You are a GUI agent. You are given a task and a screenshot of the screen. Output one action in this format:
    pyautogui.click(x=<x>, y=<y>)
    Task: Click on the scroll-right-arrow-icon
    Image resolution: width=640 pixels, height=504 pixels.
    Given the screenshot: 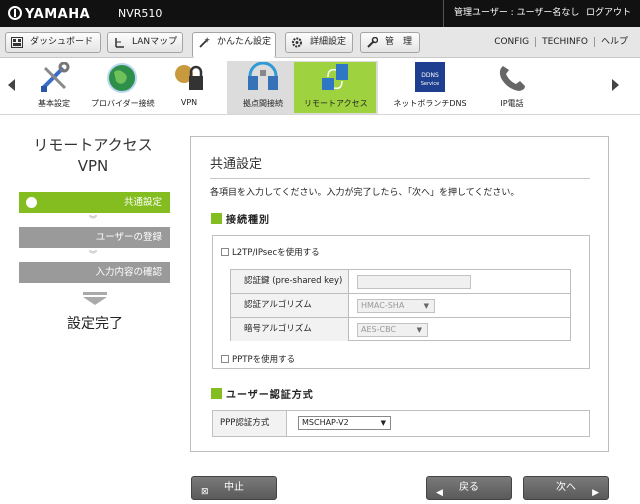 What is the action you would take?
    pyautogui.click(x=615, y=85)
    